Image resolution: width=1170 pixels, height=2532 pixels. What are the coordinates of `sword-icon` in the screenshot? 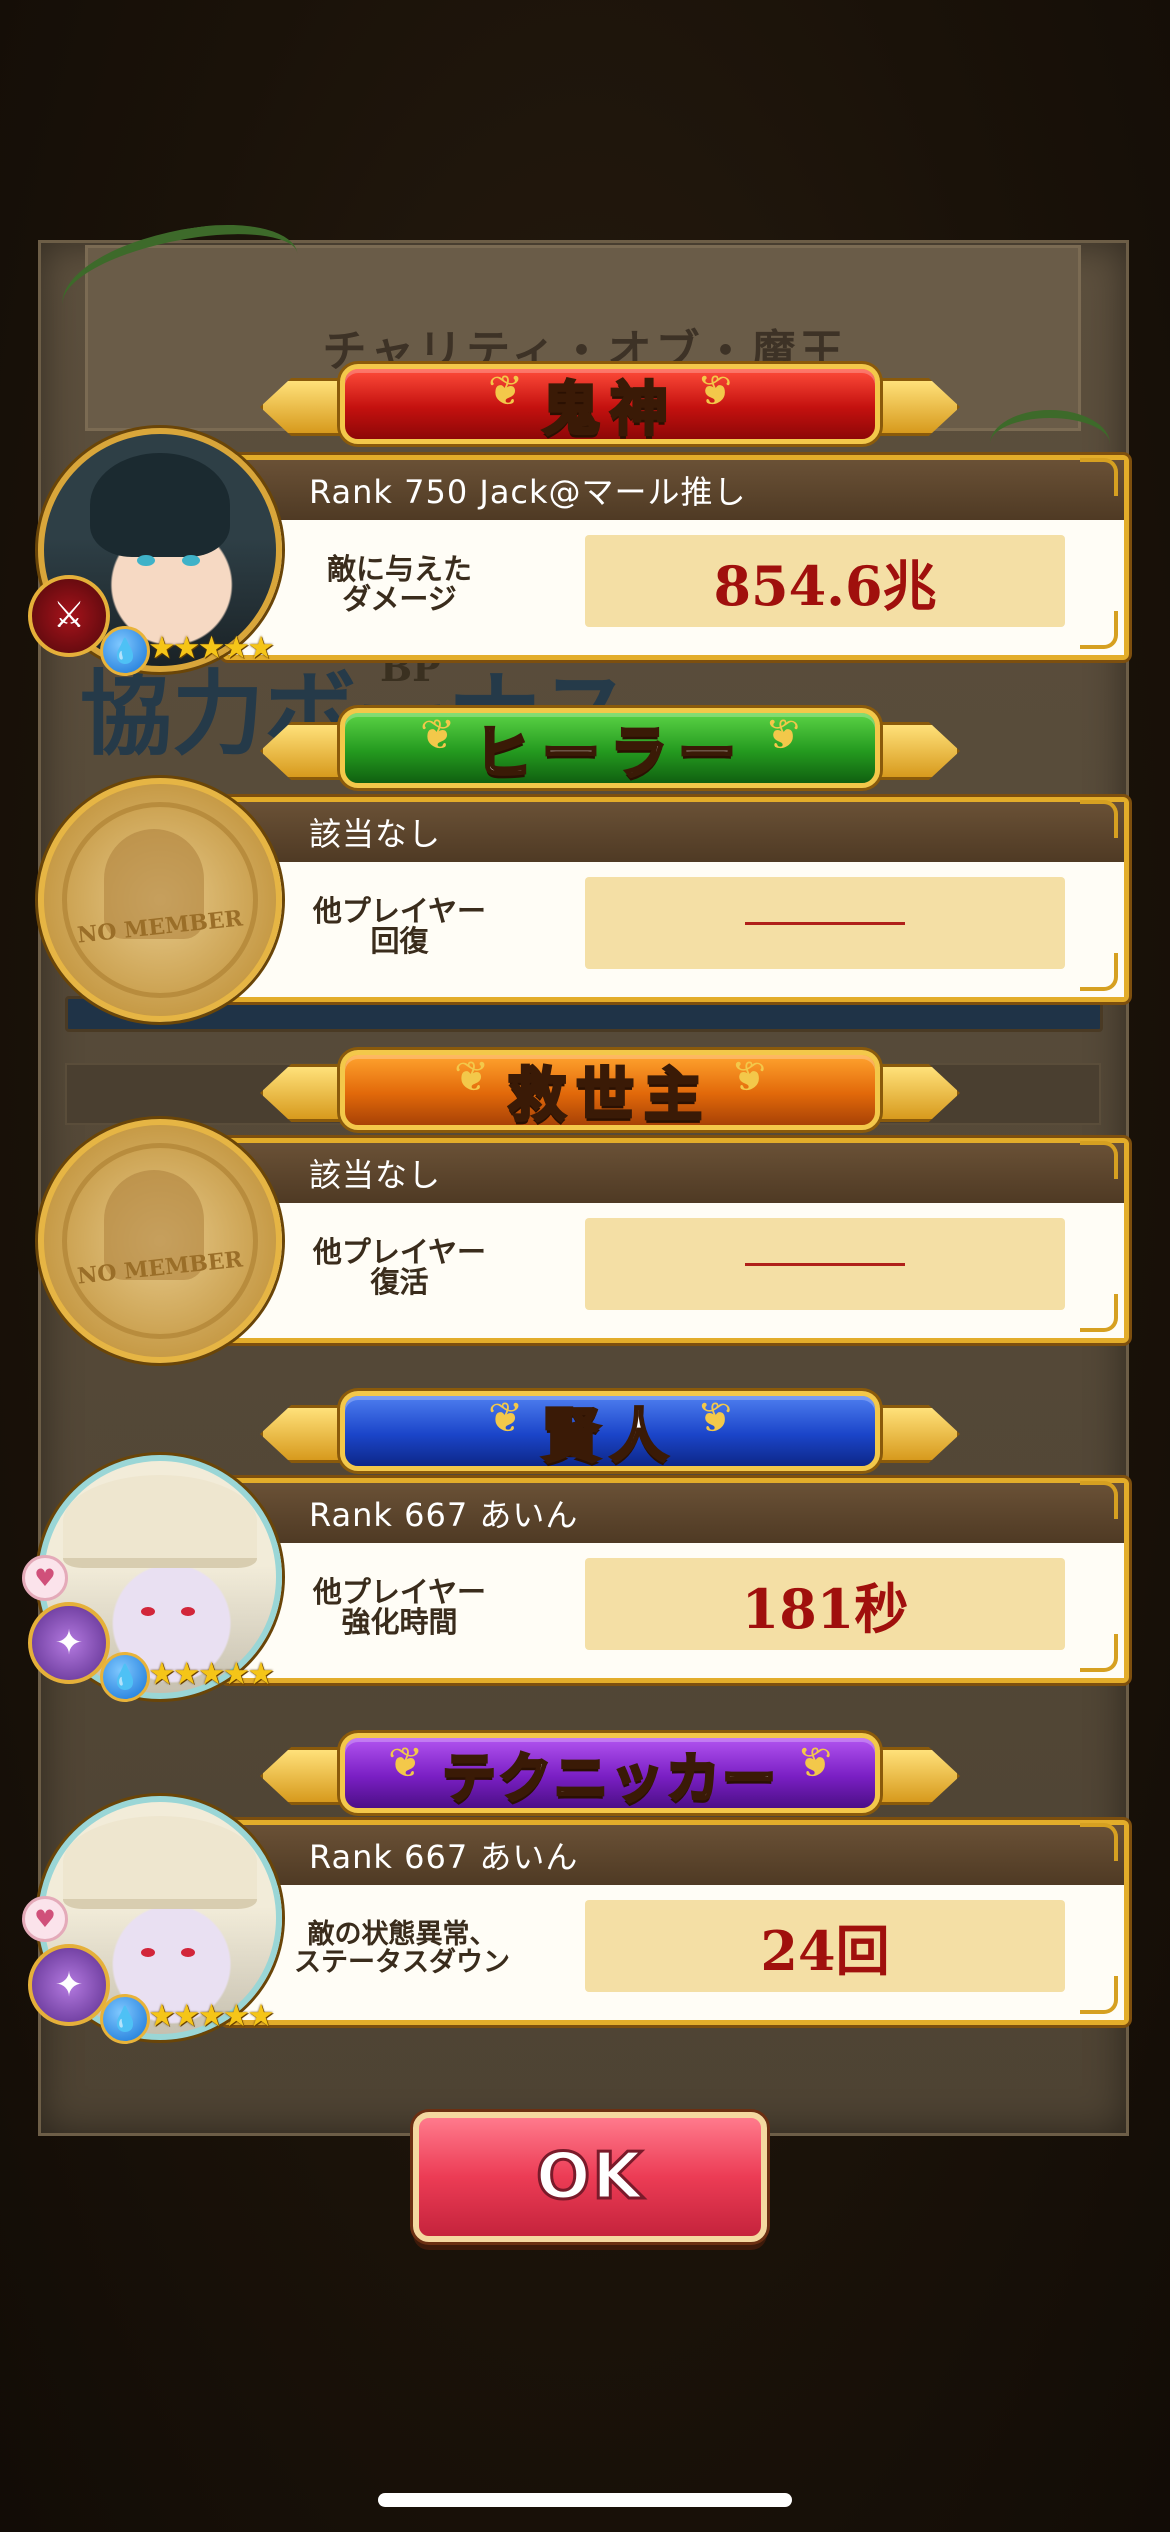 It's located at (69, 616).